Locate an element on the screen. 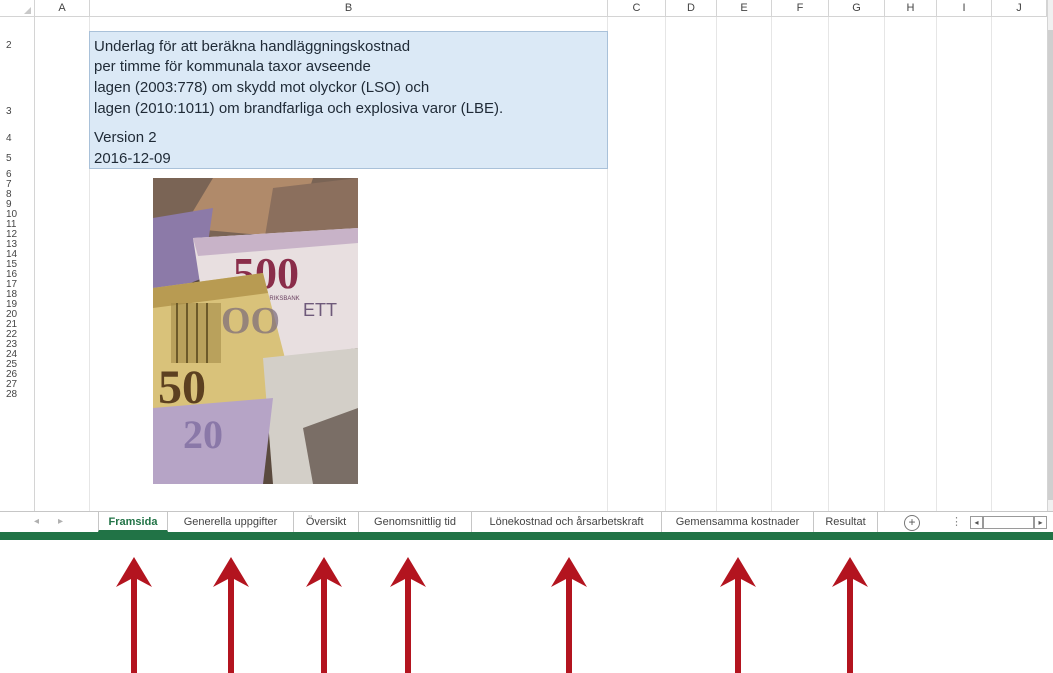 The height and width of the screenshot is (673, 1053). tab-oversikt: Översikt is located at coordinates (326, 522).